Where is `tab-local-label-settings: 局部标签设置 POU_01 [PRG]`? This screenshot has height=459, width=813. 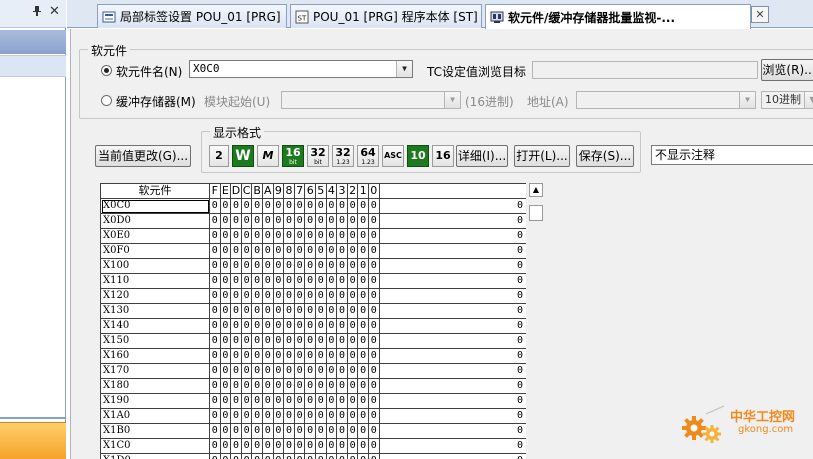 tab-local-label-settings: 局部标签设置 POU_01 [PRG] is located at coordinates (192, 16).